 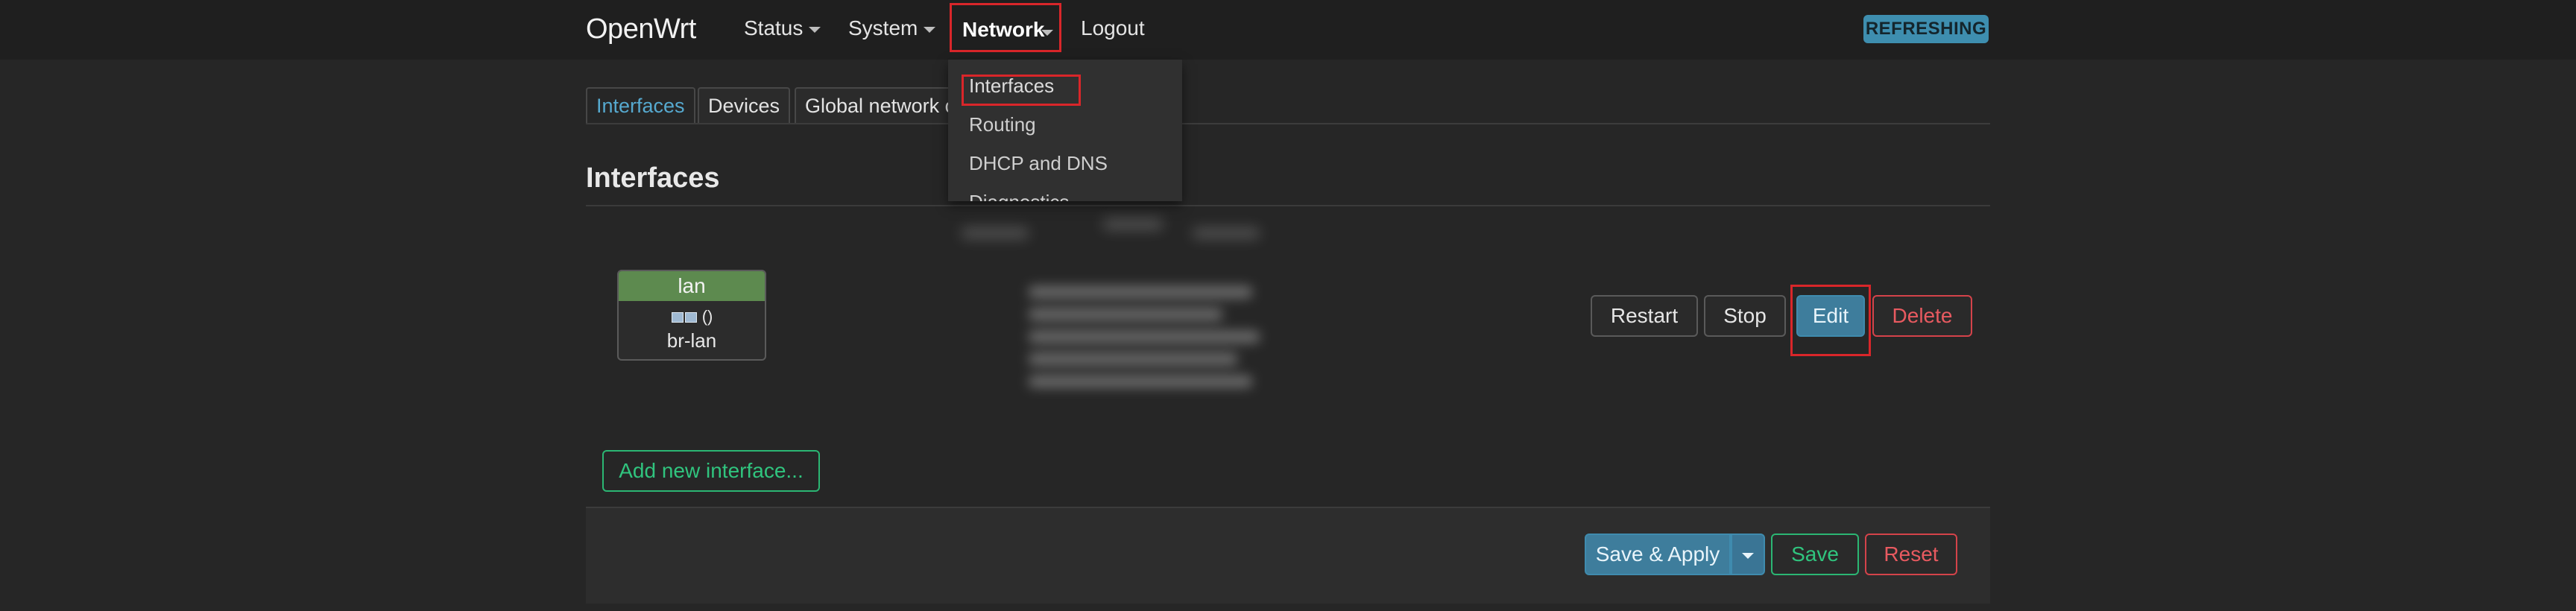 I want to click on menu-item-diagnostics: Diagnostics, so click(x=1019, y=196).